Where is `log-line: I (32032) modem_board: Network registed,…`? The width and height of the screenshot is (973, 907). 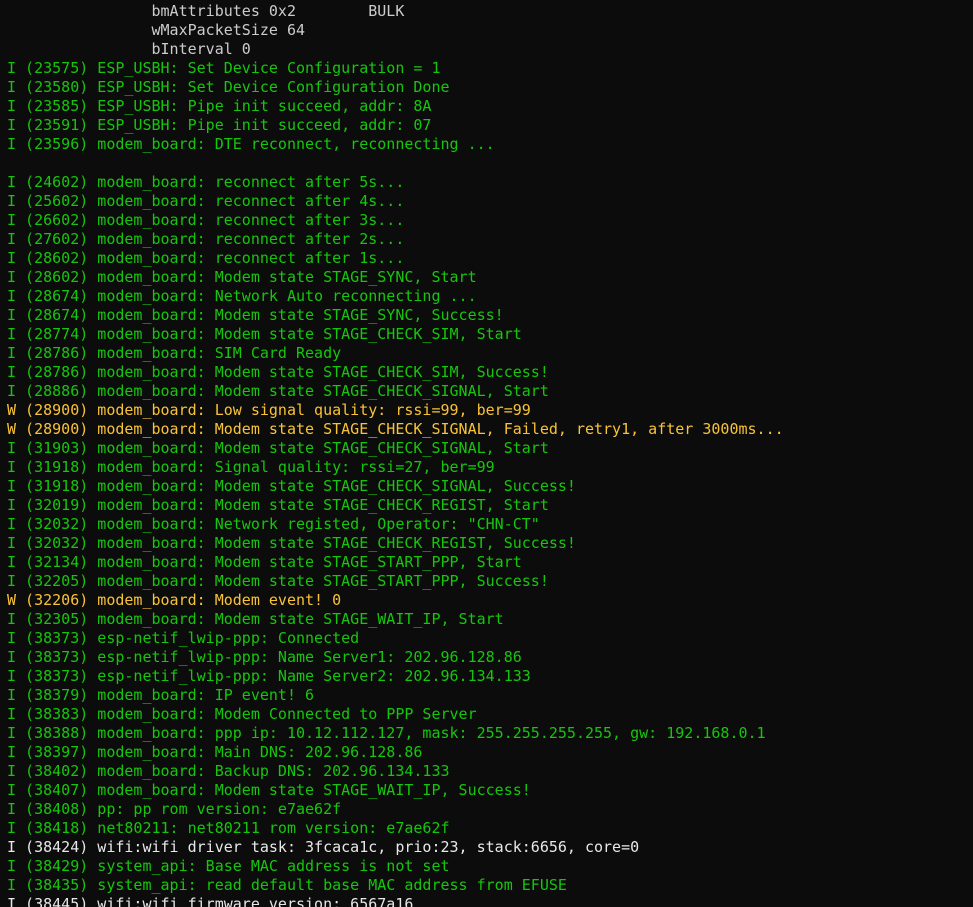 log-line: I (32032) modem_board: Network registed,… is located at coordinates (273, 524).